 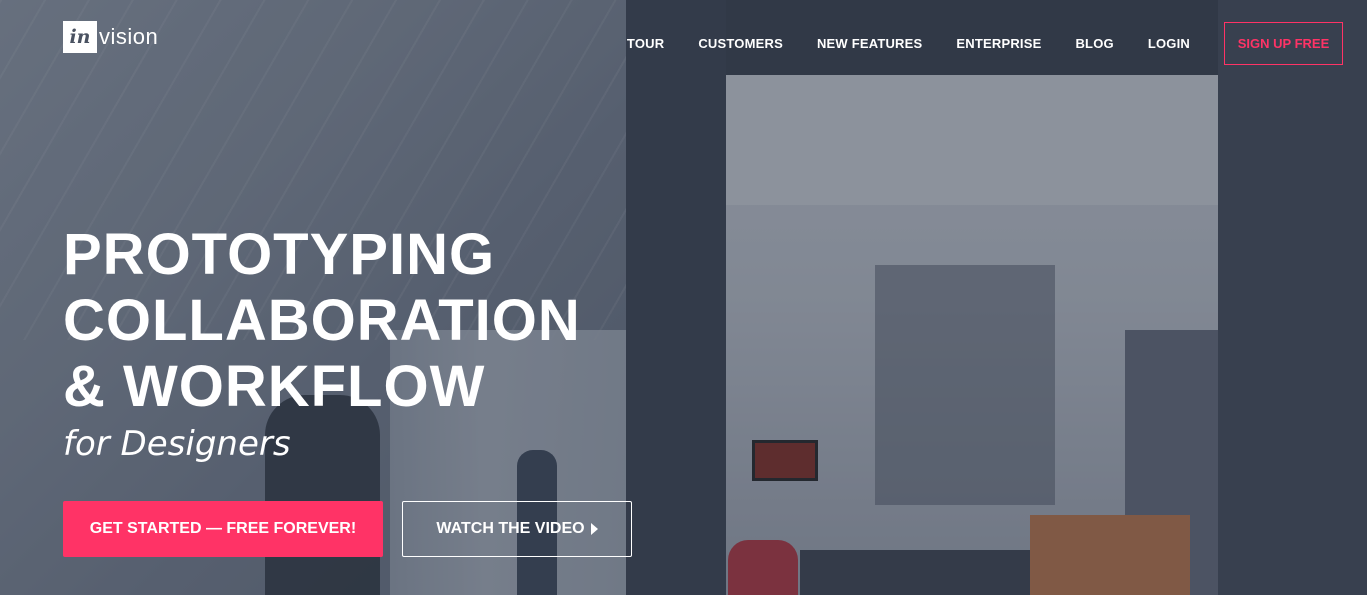 What do you see at coordinates (177, 444) in the screenshot?
I see `hero-subline: for Designers` at bounding box center [177, 444].